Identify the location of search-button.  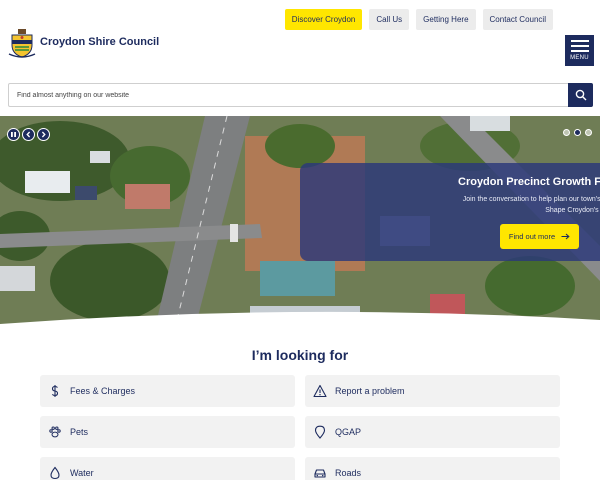
(580, 95).